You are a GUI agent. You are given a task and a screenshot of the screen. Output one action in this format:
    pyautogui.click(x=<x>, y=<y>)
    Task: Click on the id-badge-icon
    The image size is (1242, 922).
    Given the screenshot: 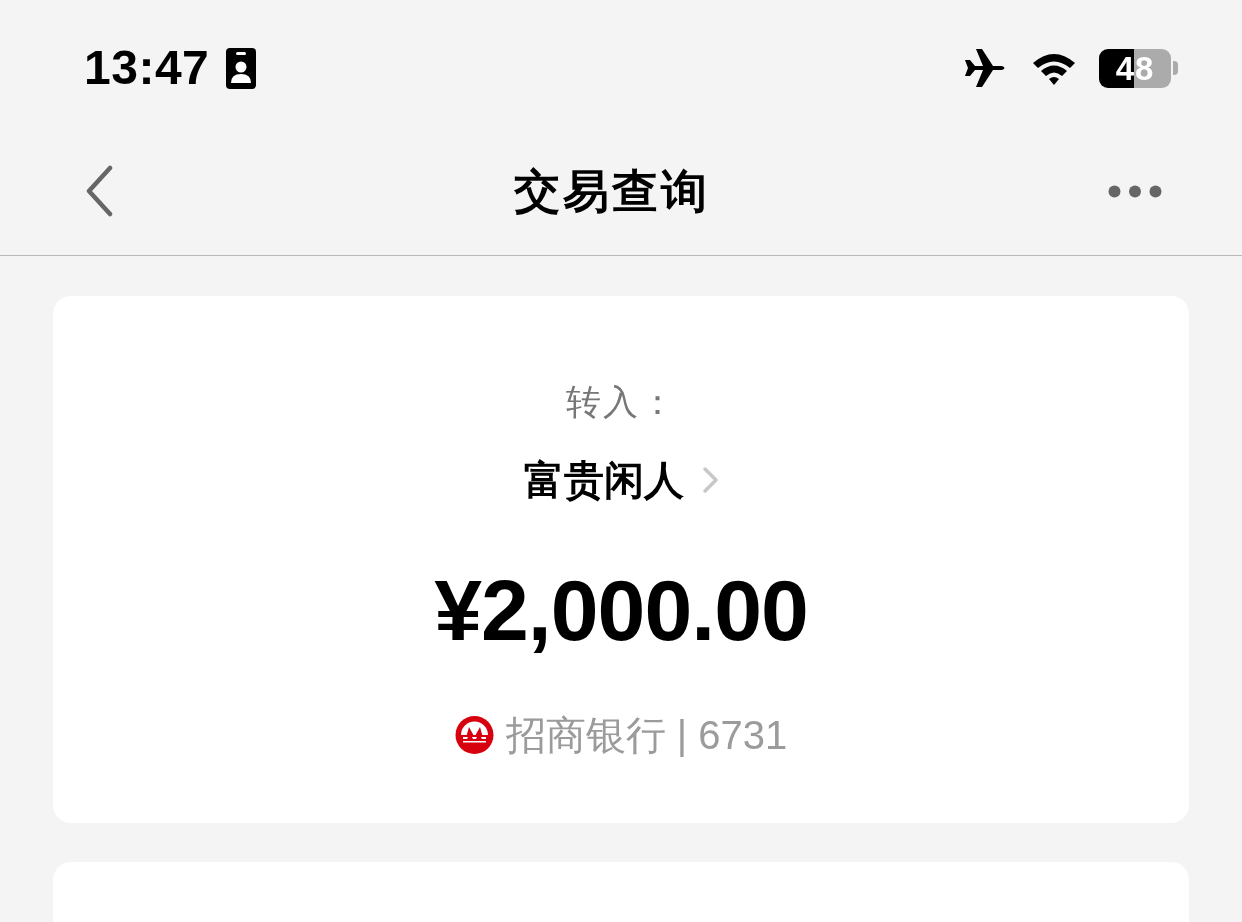 What is the action you would take?
    pyautogui.click(x=241, y=68)
    